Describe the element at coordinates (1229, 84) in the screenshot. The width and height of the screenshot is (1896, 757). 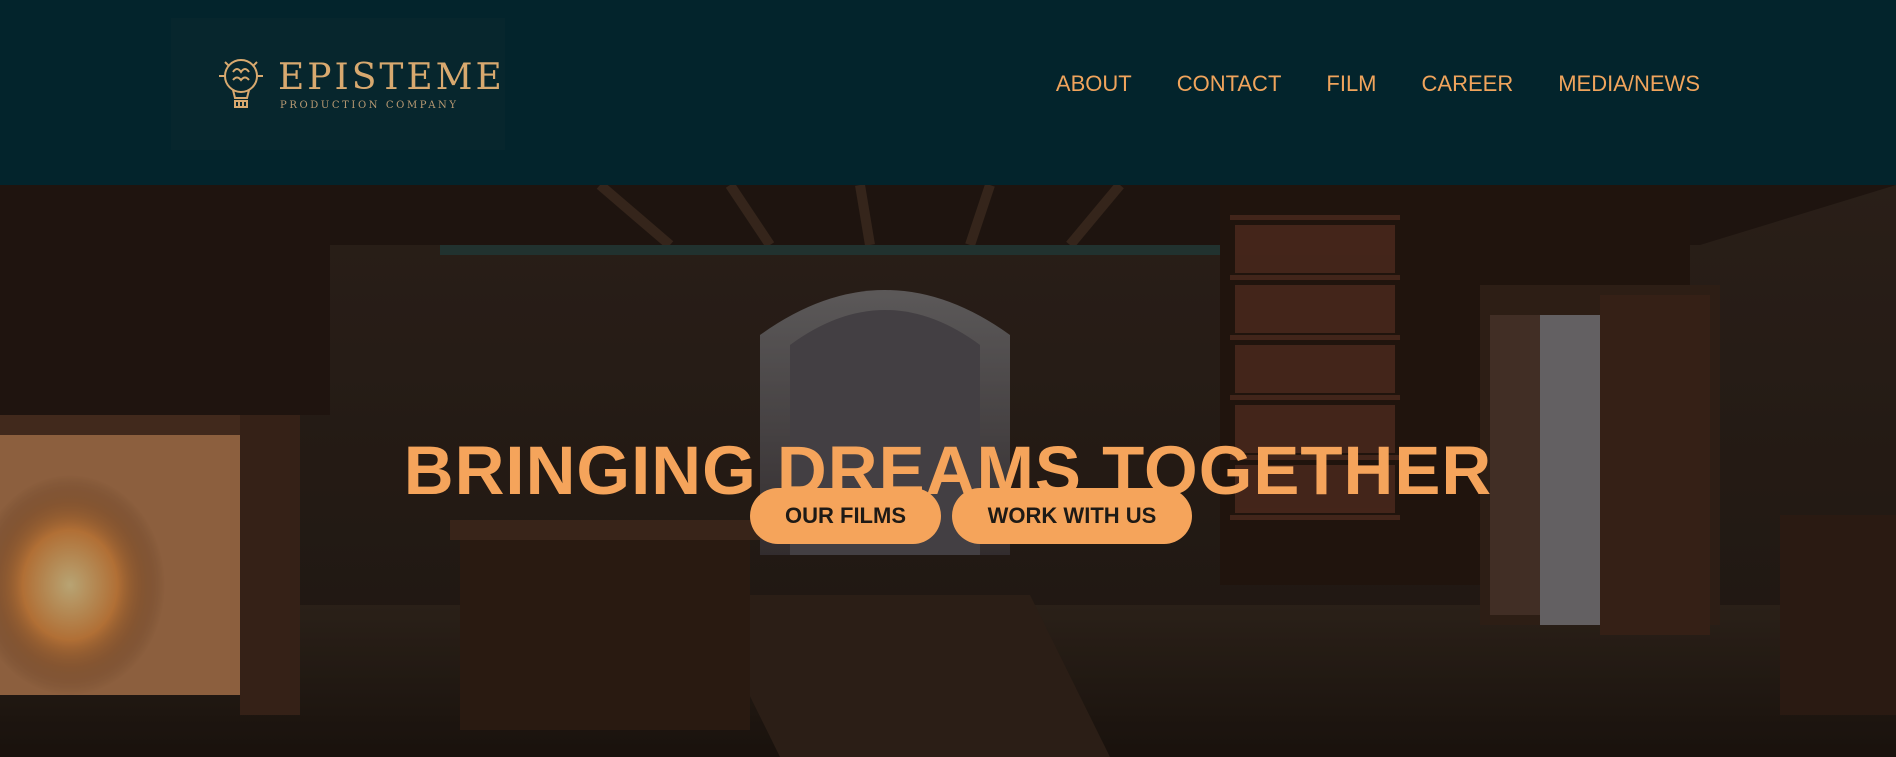
I see `nav-contact: CONTACT` at that location.